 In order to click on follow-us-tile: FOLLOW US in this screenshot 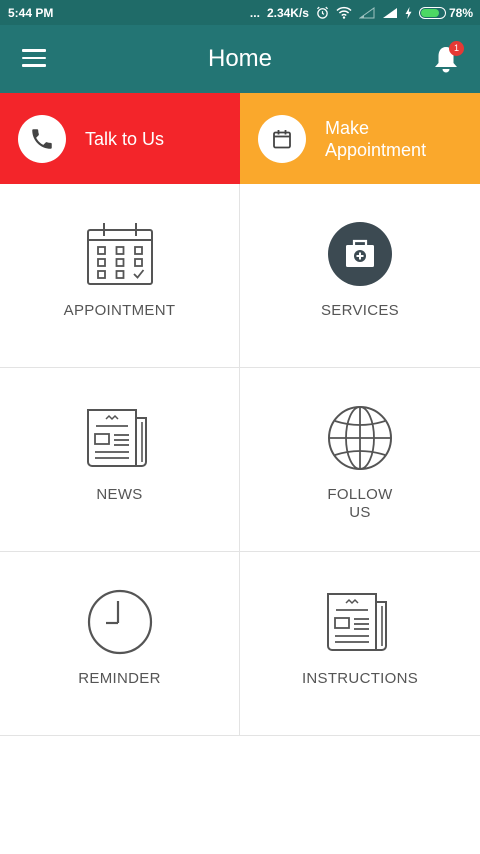, I will do `click(360, 459)`.